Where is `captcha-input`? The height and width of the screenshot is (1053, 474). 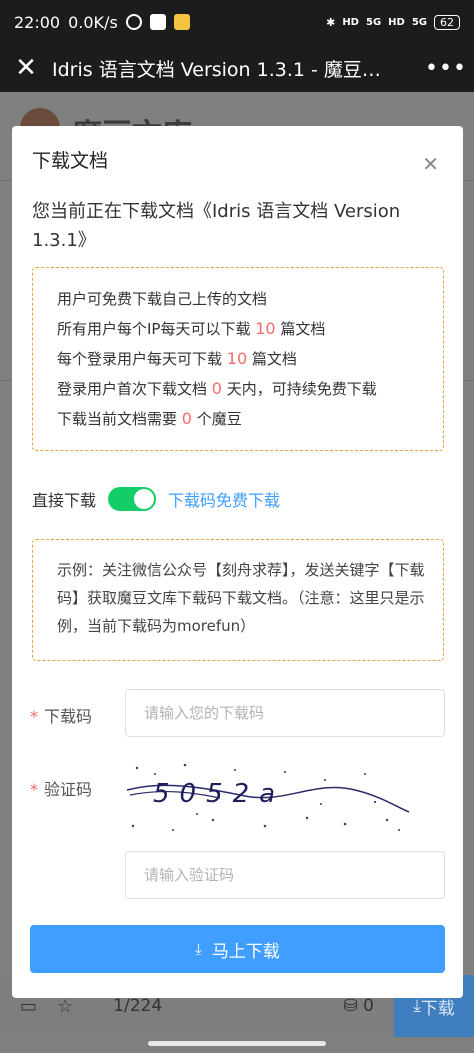 captcha-input is located at coordinates (285, 875).